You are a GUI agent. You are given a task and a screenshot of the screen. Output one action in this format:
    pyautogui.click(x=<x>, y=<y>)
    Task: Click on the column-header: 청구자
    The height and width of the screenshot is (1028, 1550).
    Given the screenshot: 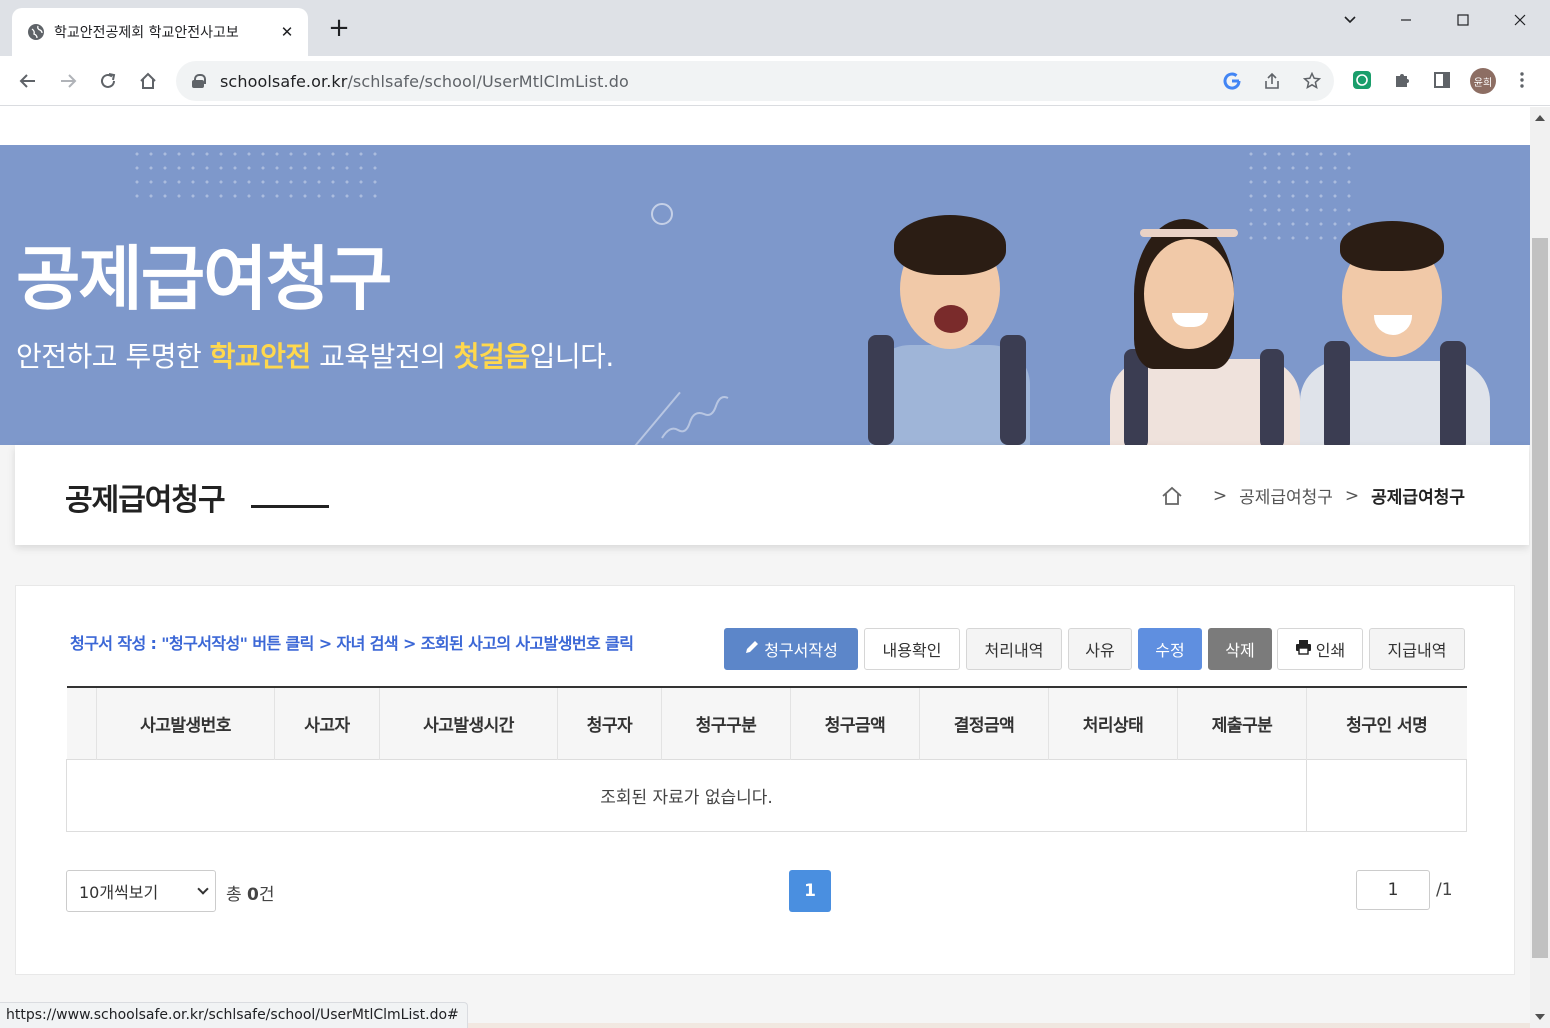 What is the action you would take?
    pyautogui.click(x=609, y=722)
    